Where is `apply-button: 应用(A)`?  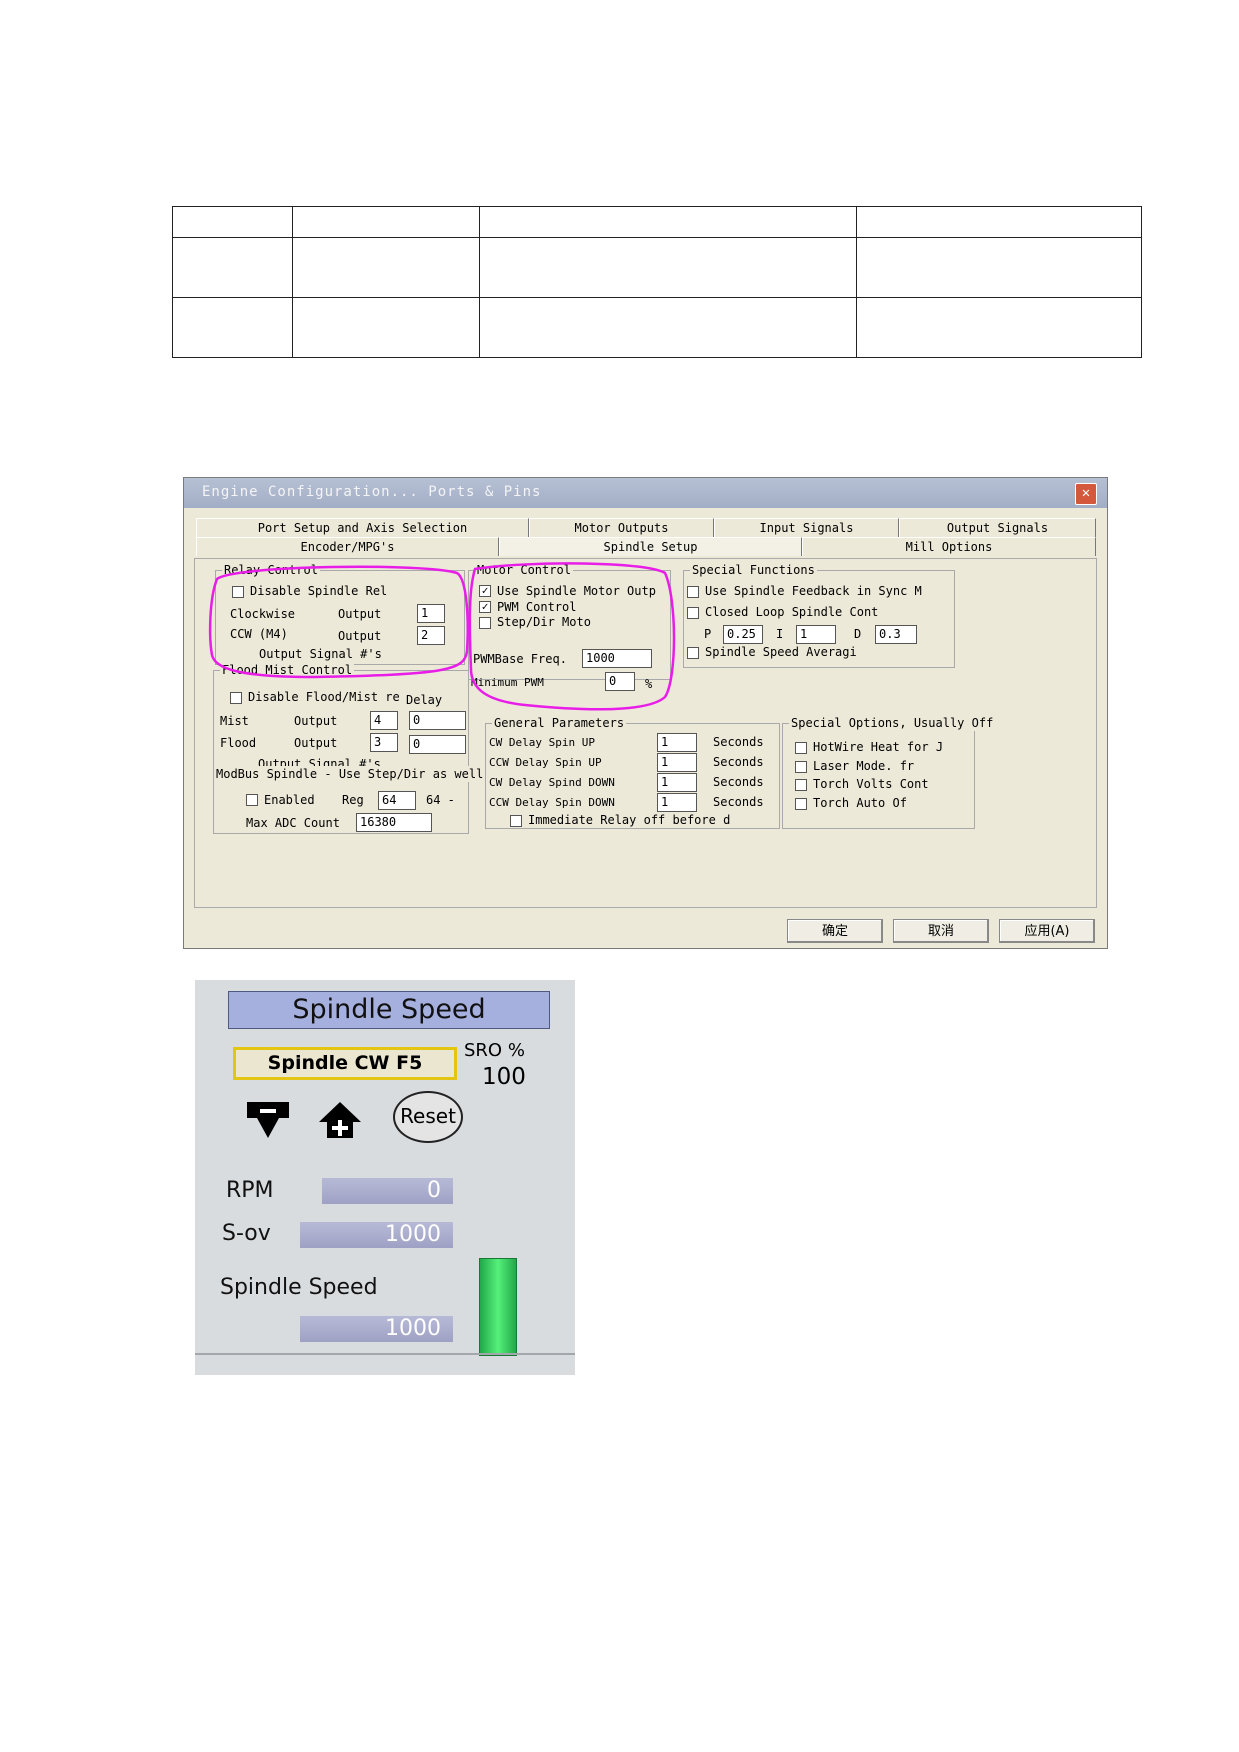 apply-button: 应用(A) is located at coordinates (1047, 931).